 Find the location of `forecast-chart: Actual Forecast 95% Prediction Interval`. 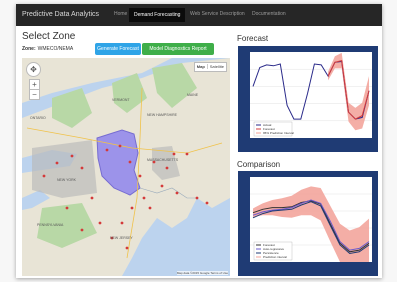

forecast-chart: Actual Forecast 95% Prediction Interval is located at coordinates (308, 99).